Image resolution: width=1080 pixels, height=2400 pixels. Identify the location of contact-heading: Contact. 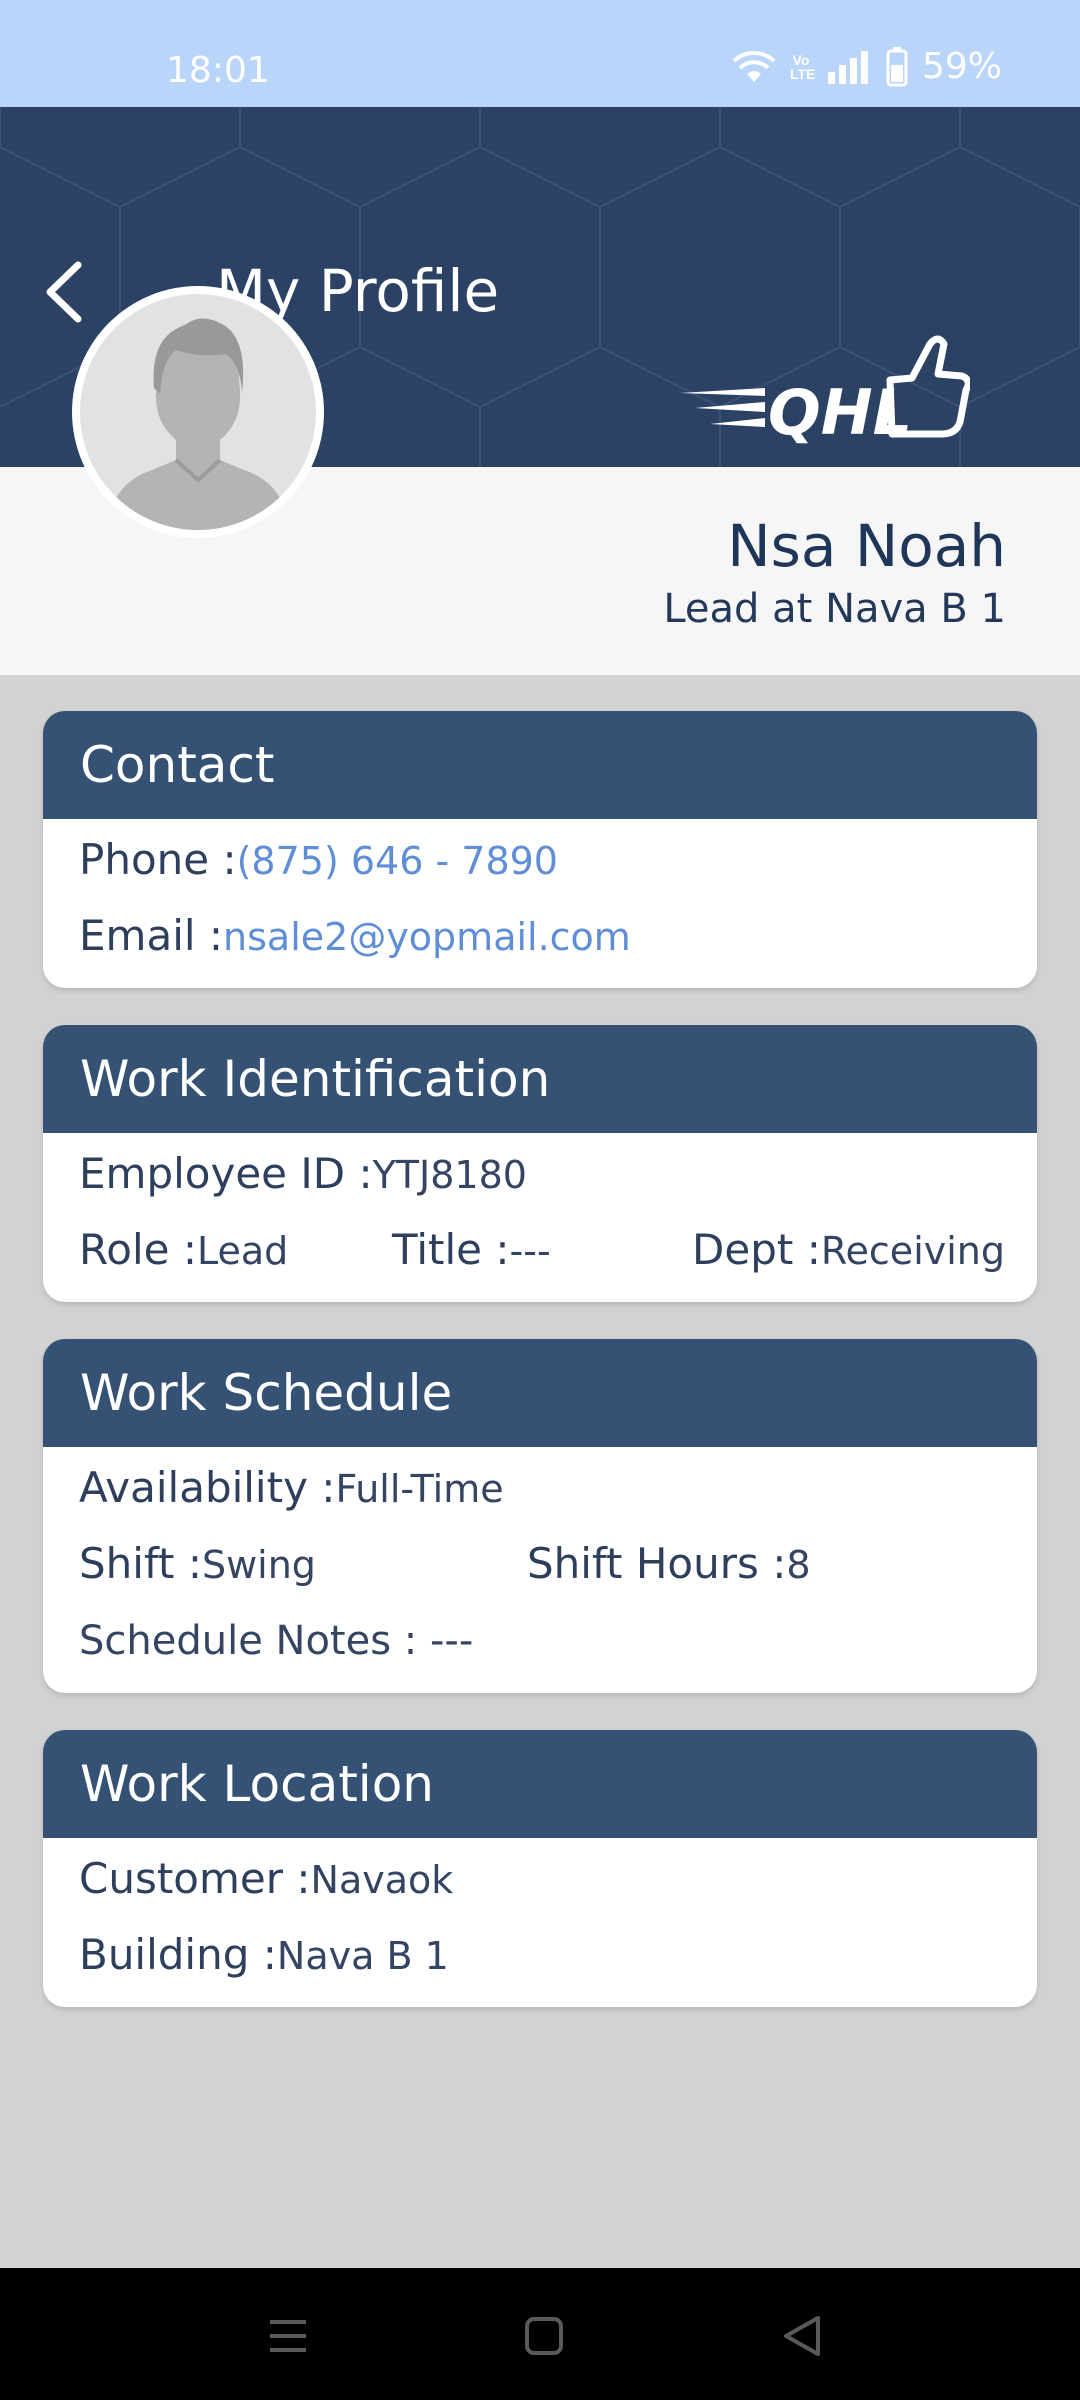
(540, 765).